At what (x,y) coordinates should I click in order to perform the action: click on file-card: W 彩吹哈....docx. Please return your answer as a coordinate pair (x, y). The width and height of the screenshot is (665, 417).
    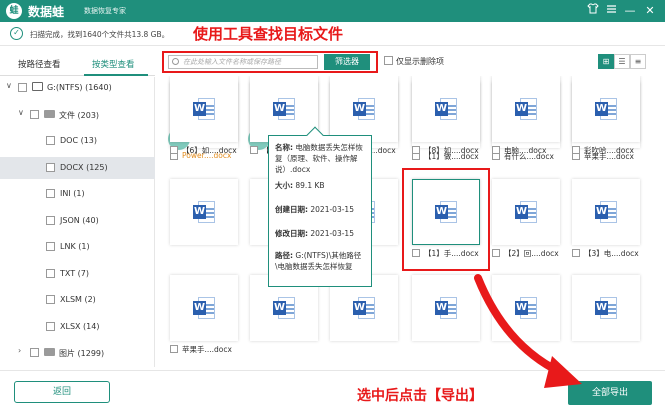
    Looking at the image, I should click on (606, 115).